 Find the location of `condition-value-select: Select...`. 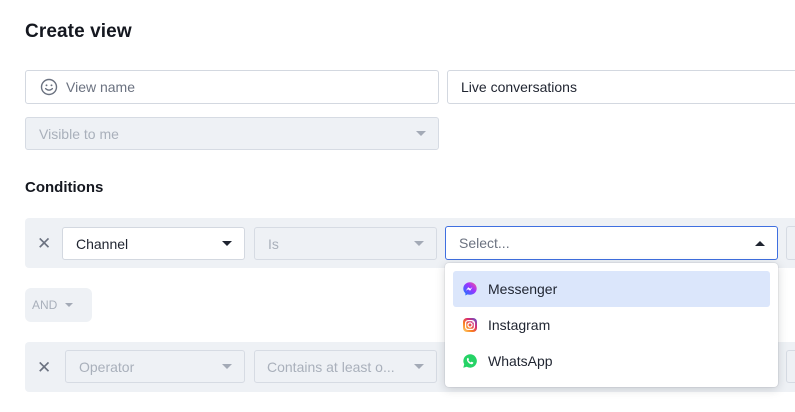

condition-value-select: Select... is located at coordinates (611, 243).